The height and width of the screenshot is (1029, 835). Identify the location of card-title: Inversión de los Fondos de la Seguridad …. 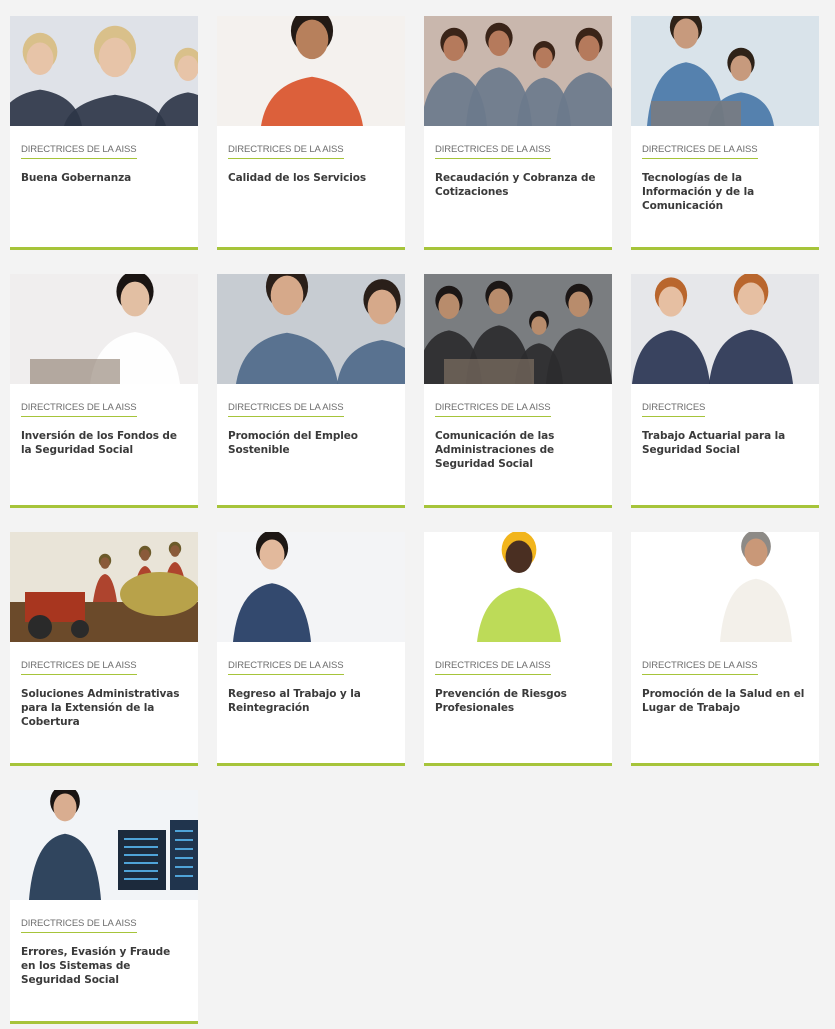
(104, 443).